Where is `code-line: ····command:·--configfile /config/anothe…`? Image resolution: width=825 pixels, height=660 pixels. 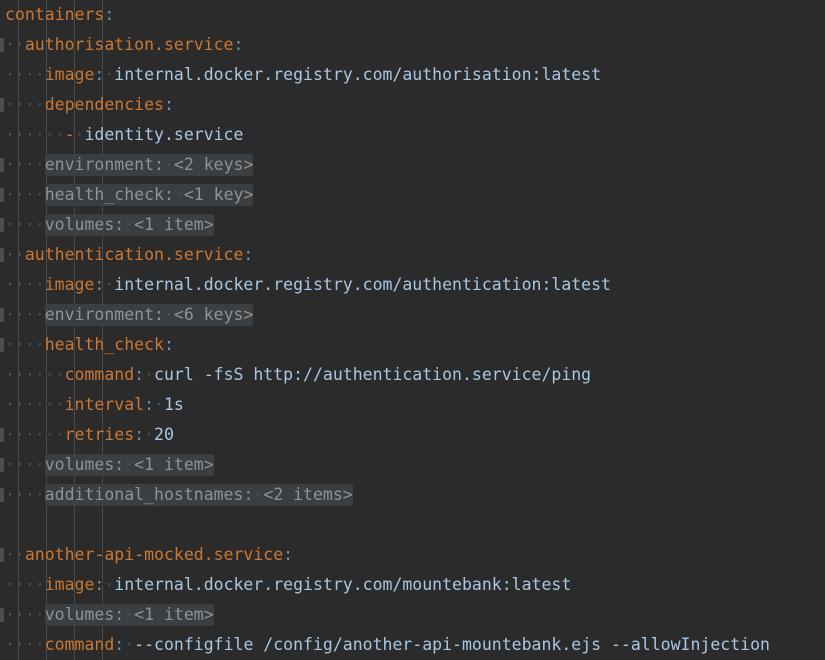 code-line: ····command:·--configfile /config/anothe… is located at coordinates (412, 645).